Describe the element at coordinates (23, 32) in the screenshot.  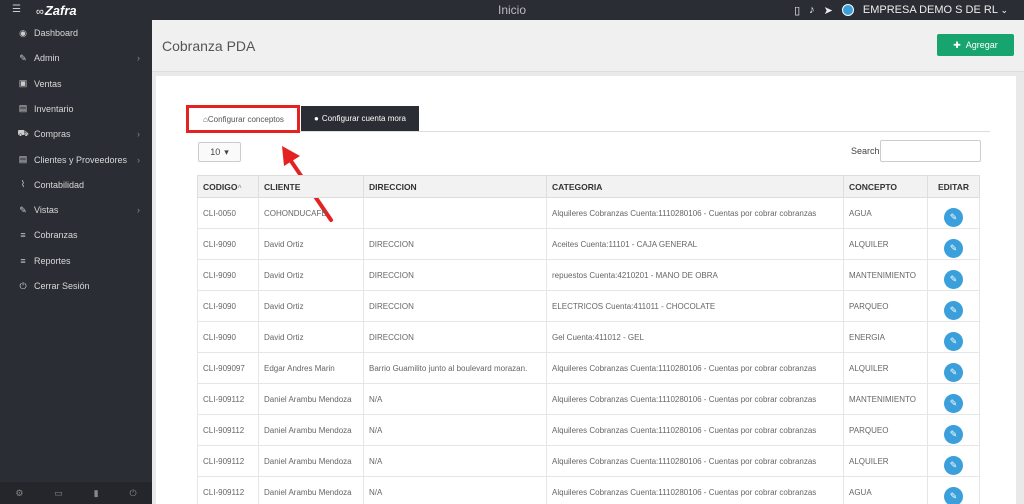
I see `dashboard-icon: ◉` at that location.